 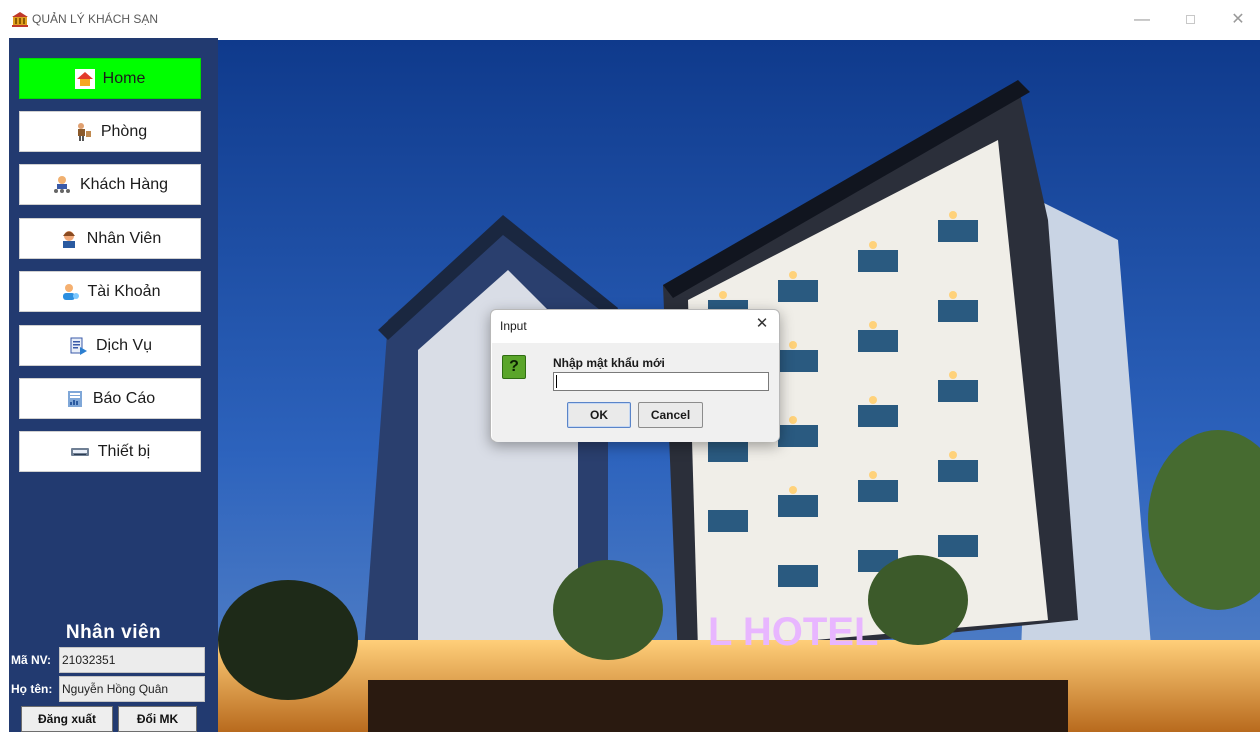 What do you see at coordinates (84, 78) in the screenshot?
I see `home-icon` at bounding box center [84, 78].